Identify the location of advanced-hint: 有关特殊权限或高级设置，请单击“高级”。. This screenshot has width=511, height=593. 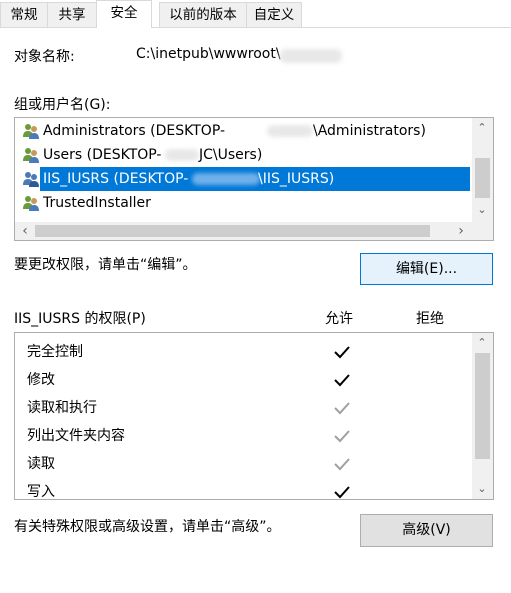
(147, 527).